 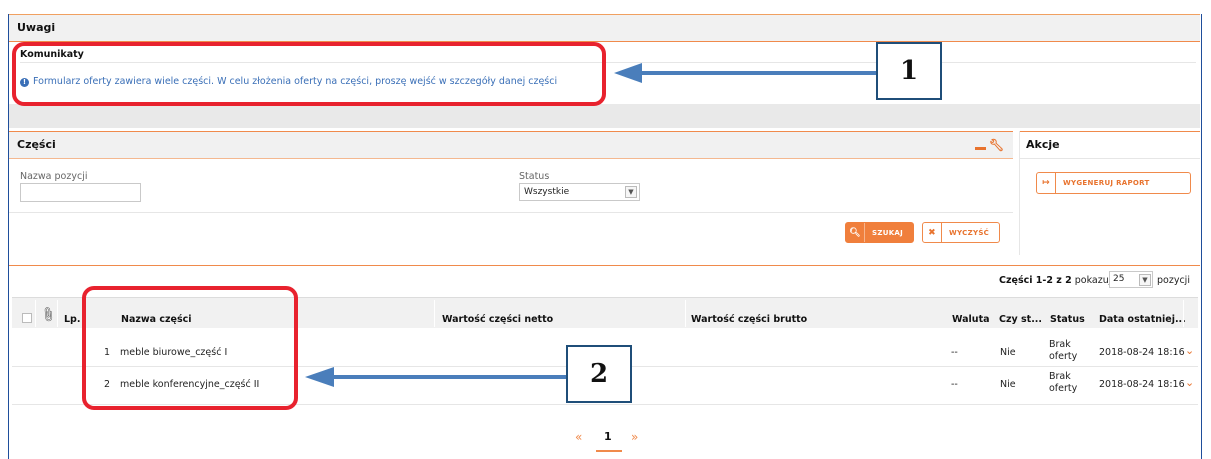 What do you see at coordinates (1067, 319) in the screenshot?
I see `col-status: Status` at bounding box center [1067, 319].